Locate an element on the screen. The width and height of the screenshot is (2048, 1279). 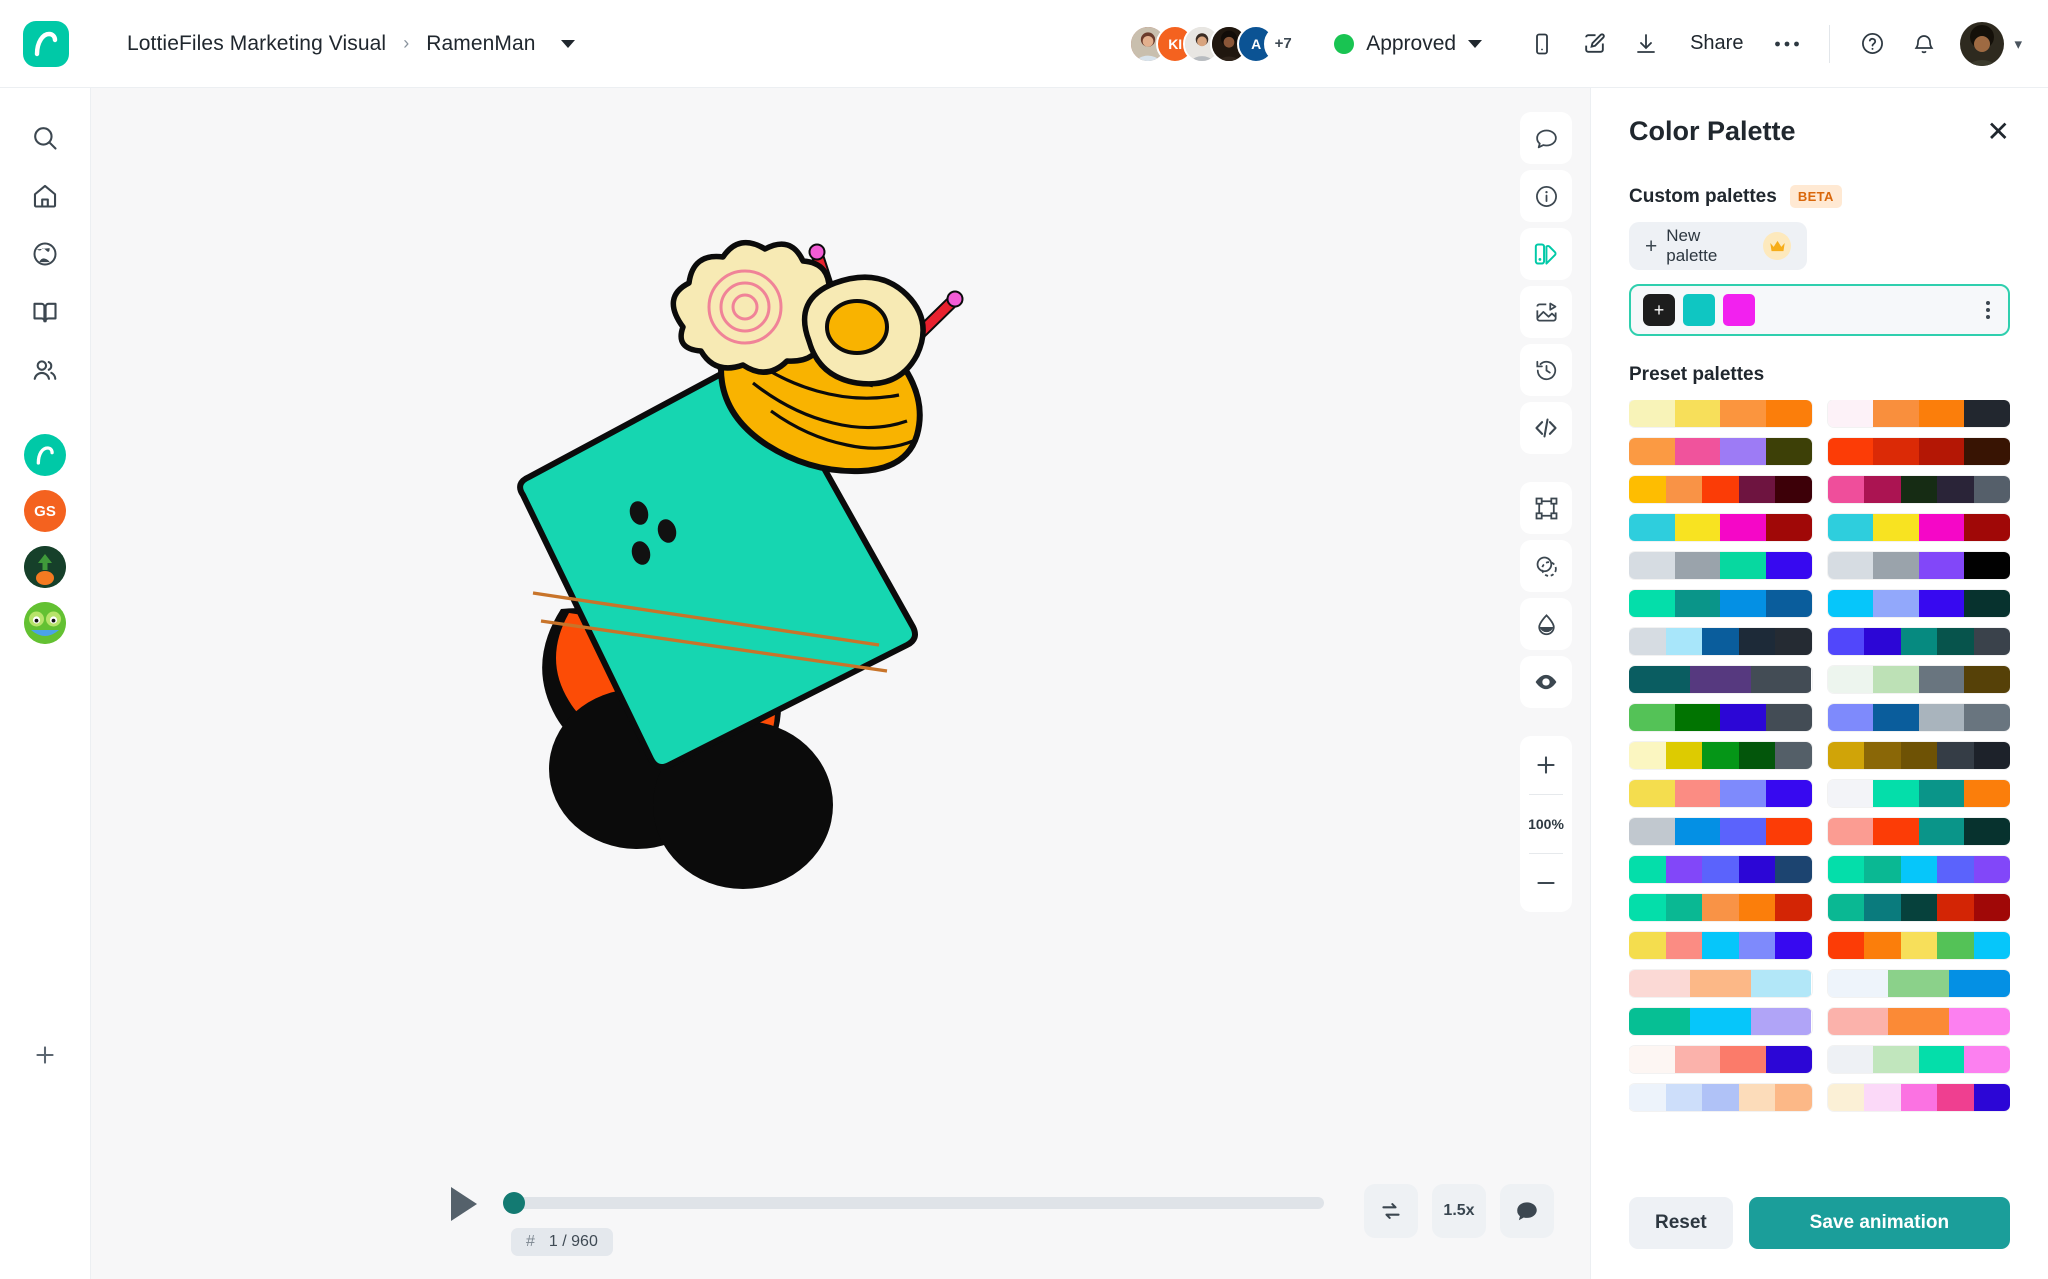
ellipsis-icon is located at coordinates (1787, 44).